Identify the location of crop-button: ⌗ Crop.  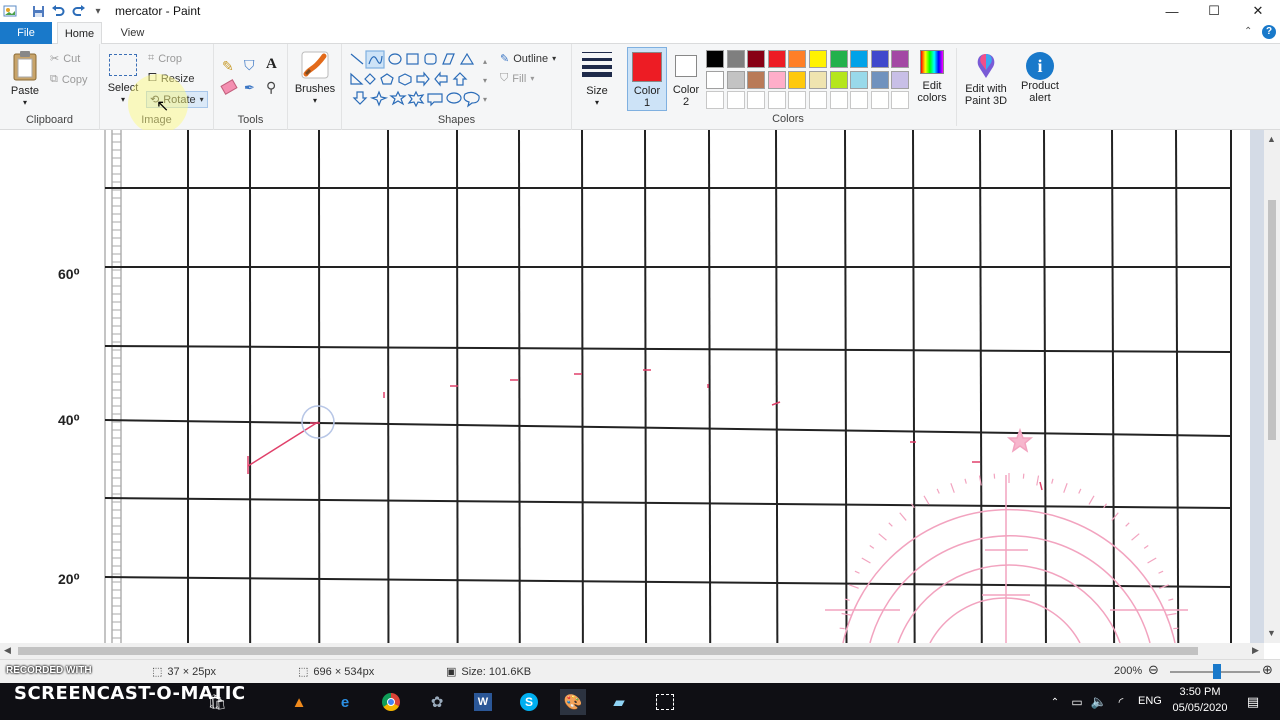
(165, 58).